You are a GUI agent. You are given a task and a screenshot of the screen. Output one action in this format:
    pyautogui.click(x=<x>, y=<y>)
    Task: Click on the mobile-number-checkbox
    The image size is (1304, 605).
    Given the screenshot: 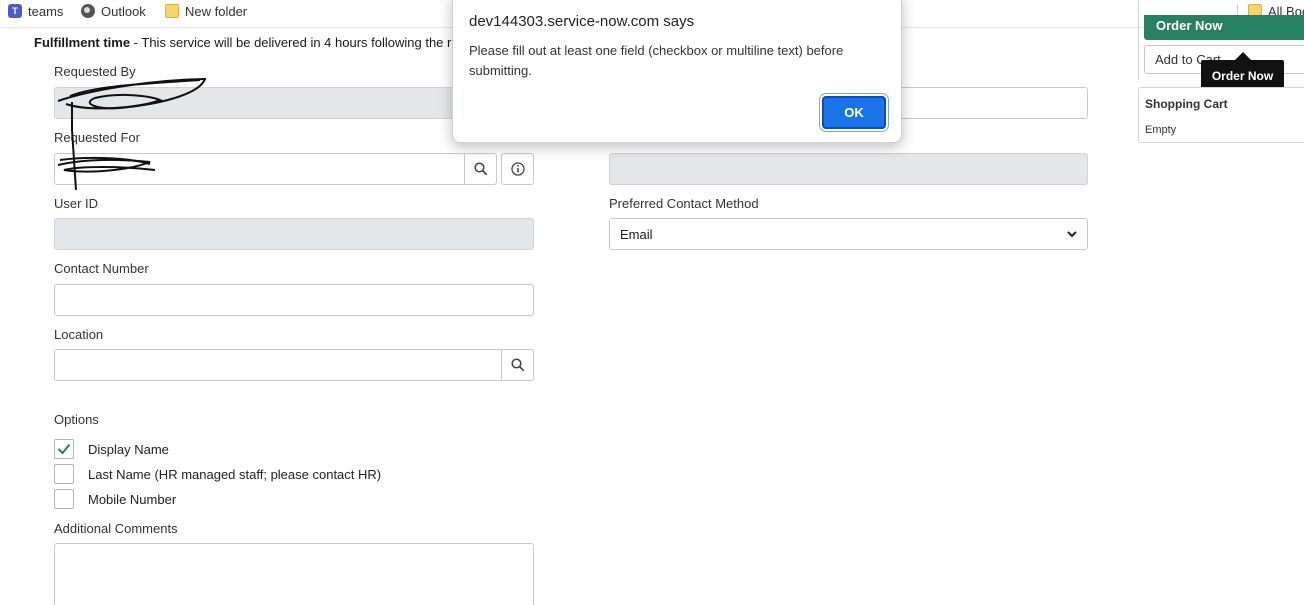 What is the action you would take?
    pyautogui.click(x=64, y=499)
    